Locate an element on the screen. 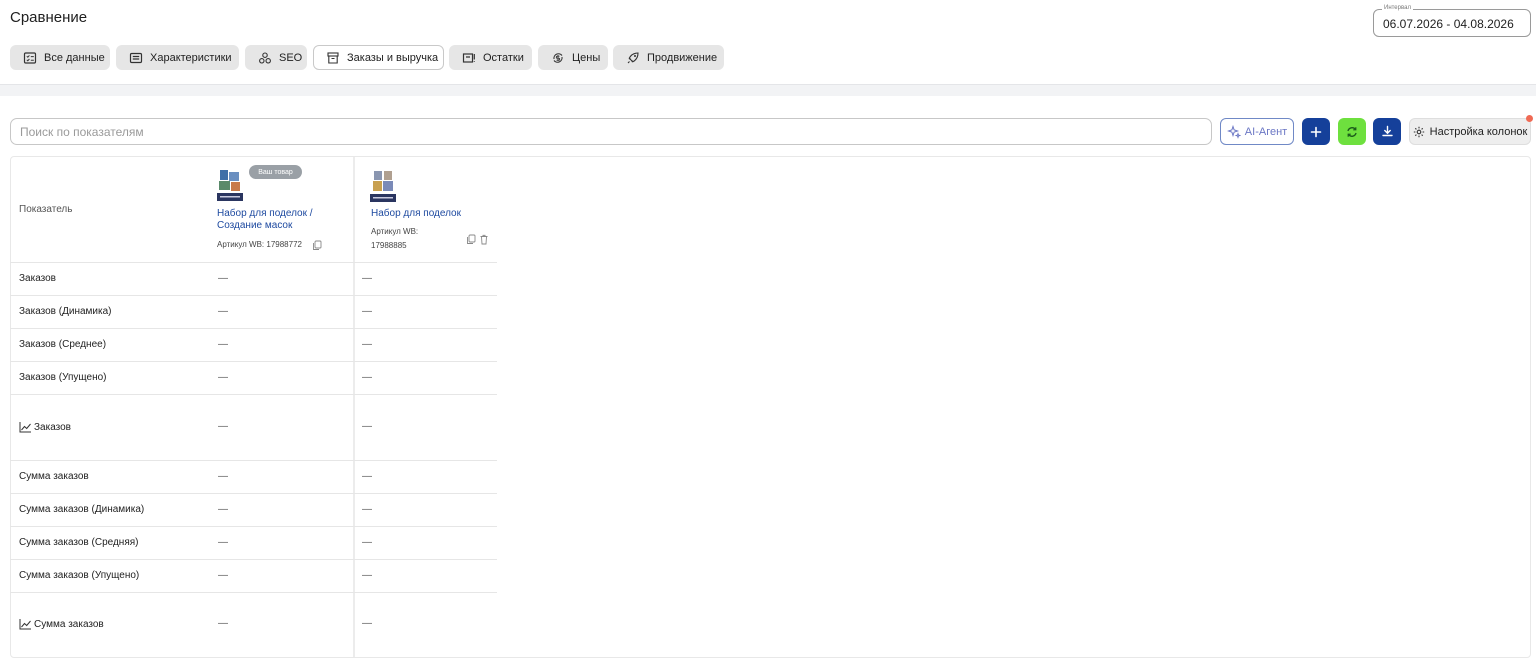 This screenshot has height=662, width=1536. card-icon is located at coordinates (136, 57).